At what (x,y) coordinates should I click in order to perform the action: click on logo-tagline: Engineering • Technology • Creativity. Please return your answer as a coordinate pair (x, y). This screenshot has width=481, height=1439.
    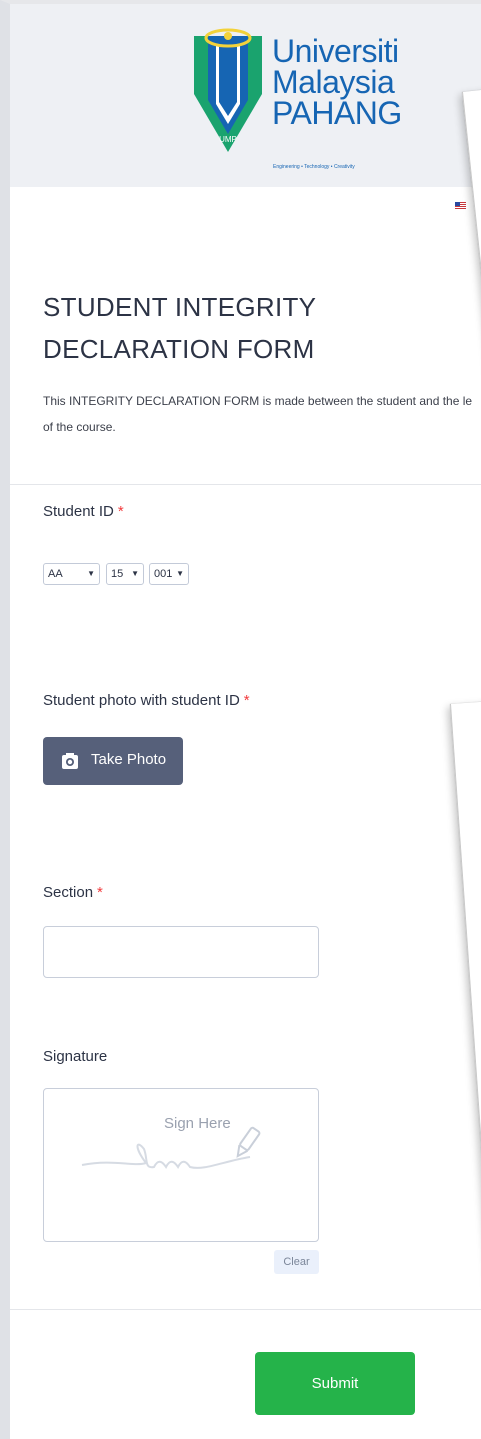
    Looking at the image, I should click on (314, 167).